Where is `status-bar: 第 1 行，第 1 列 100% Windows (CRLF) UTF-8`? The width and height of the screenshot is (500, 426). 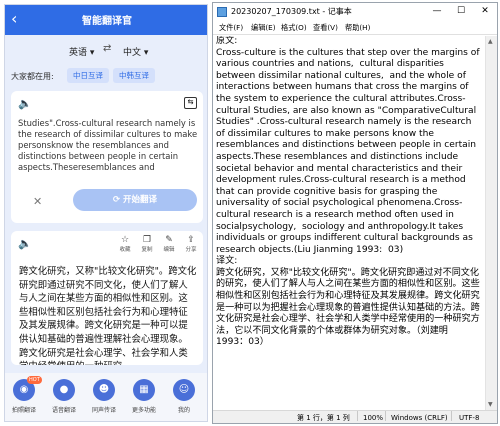
status-bar: 第 1 行，第 1 列 100% Windows (CRLF) UTF-8 is located at coordinates (355, 416).